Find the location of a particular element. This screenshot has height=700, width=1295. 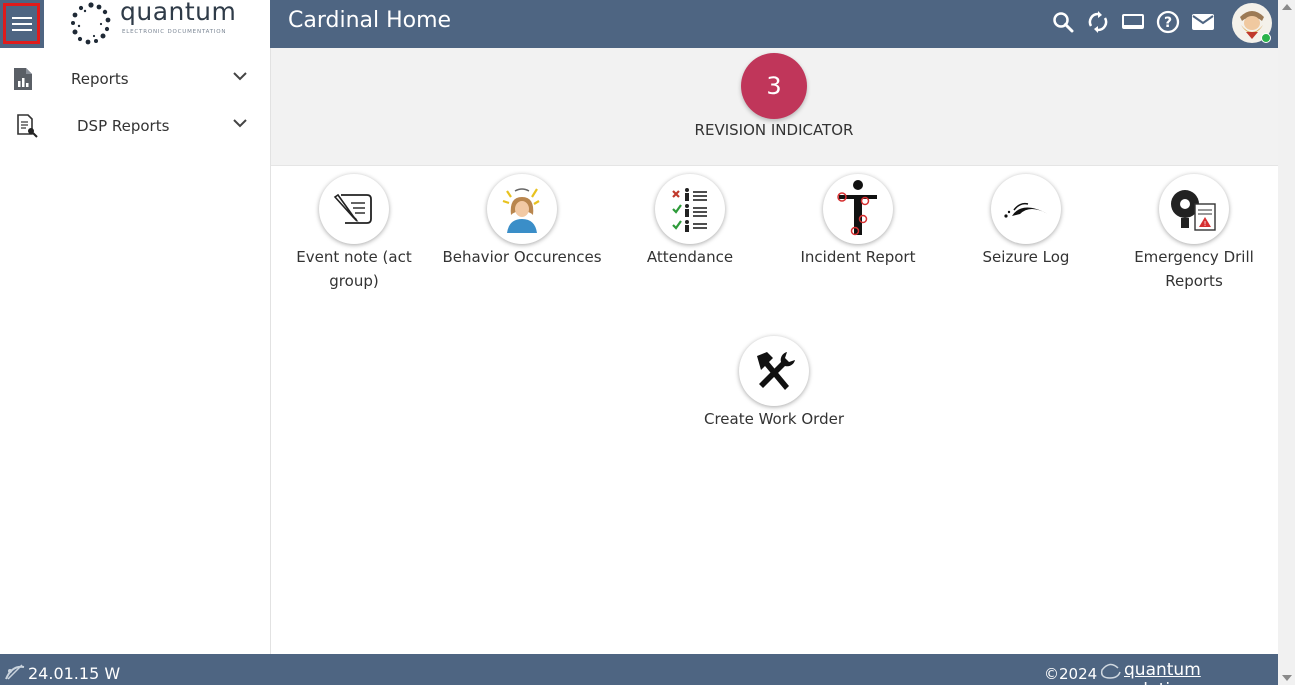

behavior-occurences-button is located at coordinates (522, 209).